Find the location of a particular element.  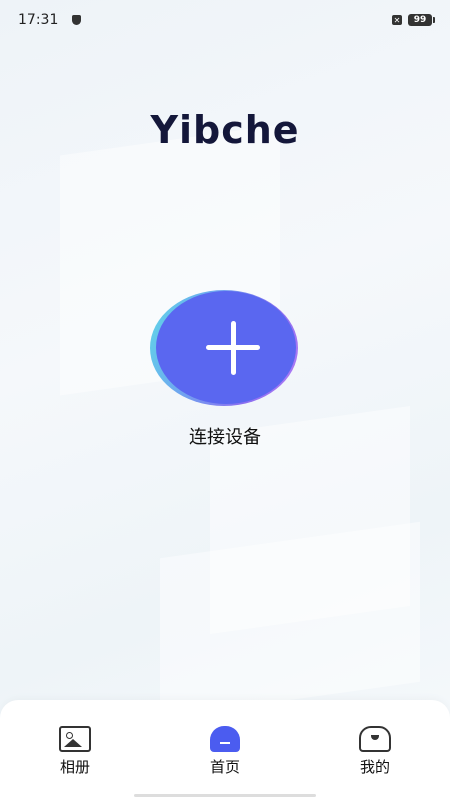

album-icon is located at coordinates (75, 739).